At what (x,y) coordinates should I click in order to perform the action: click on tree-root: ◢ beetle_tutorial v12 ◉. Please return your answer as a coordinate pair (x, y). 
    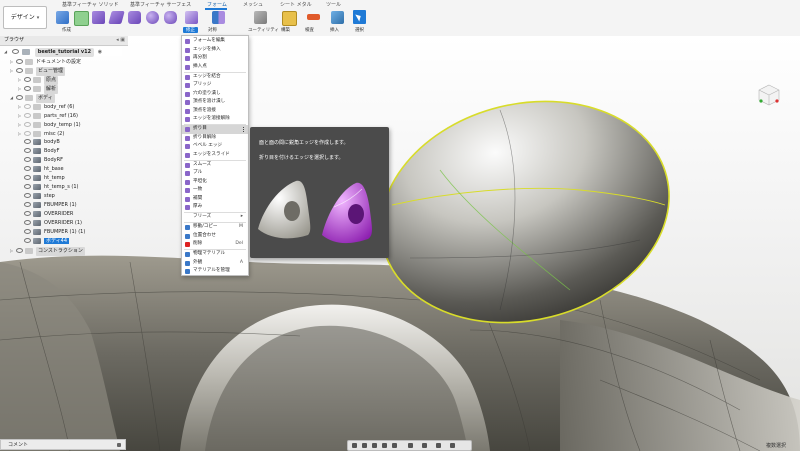
    Looking at the image, I should click on (63, 52).